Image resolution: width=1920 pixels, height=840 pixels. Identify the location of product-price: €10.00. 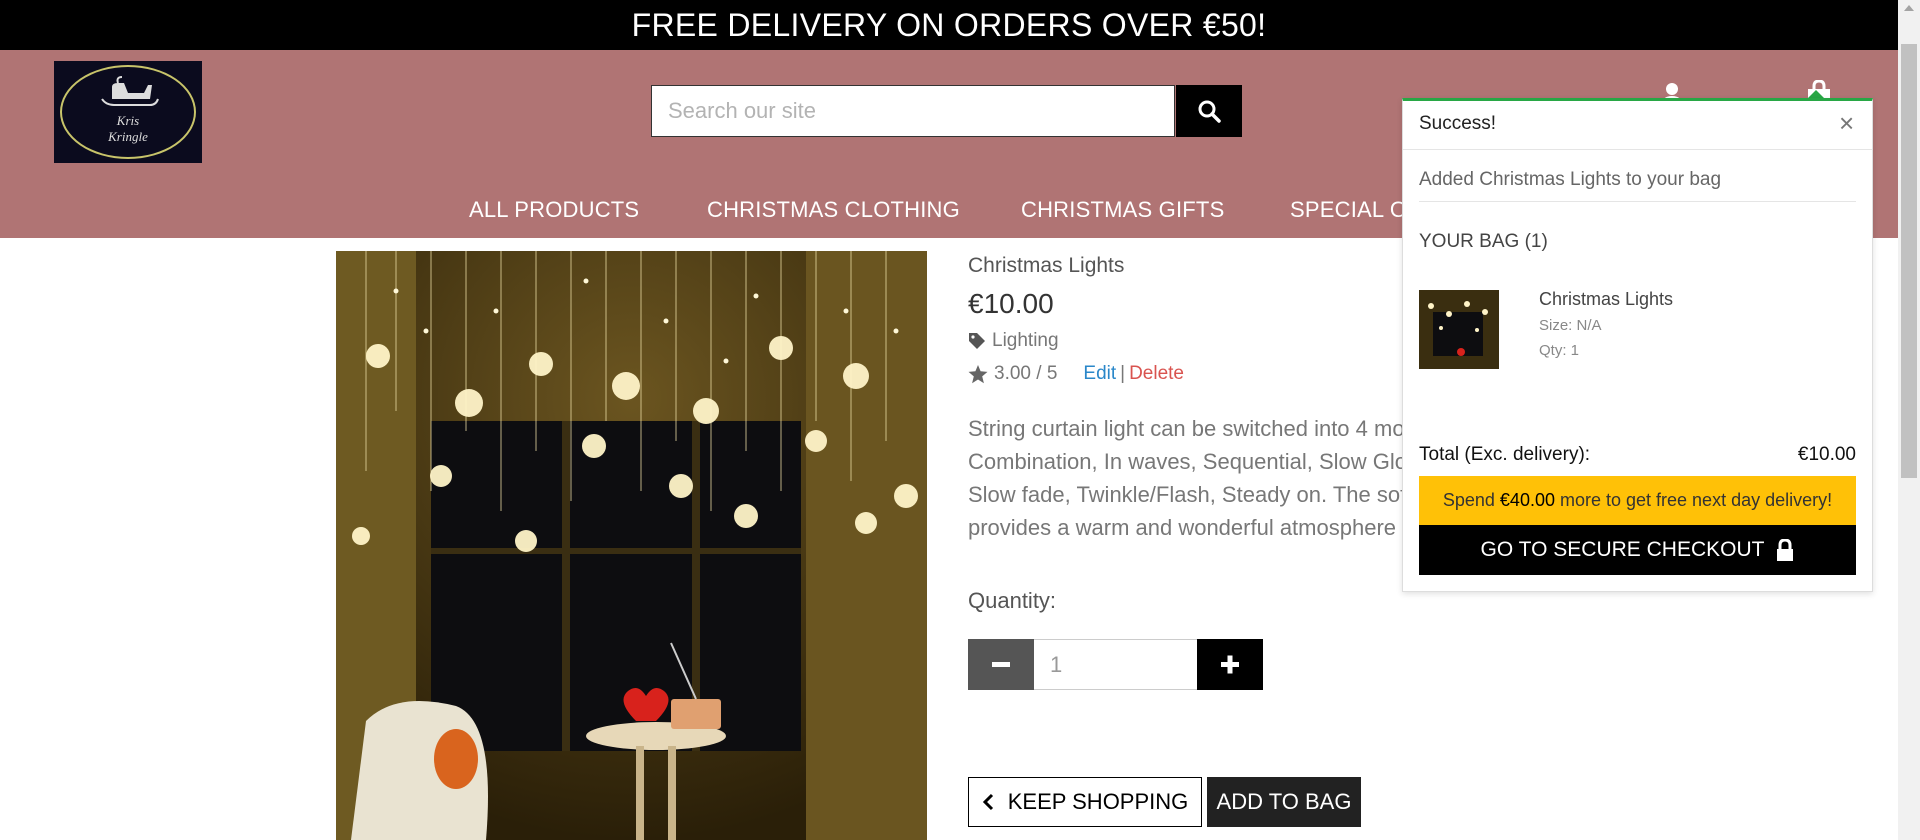
(1011, 303).